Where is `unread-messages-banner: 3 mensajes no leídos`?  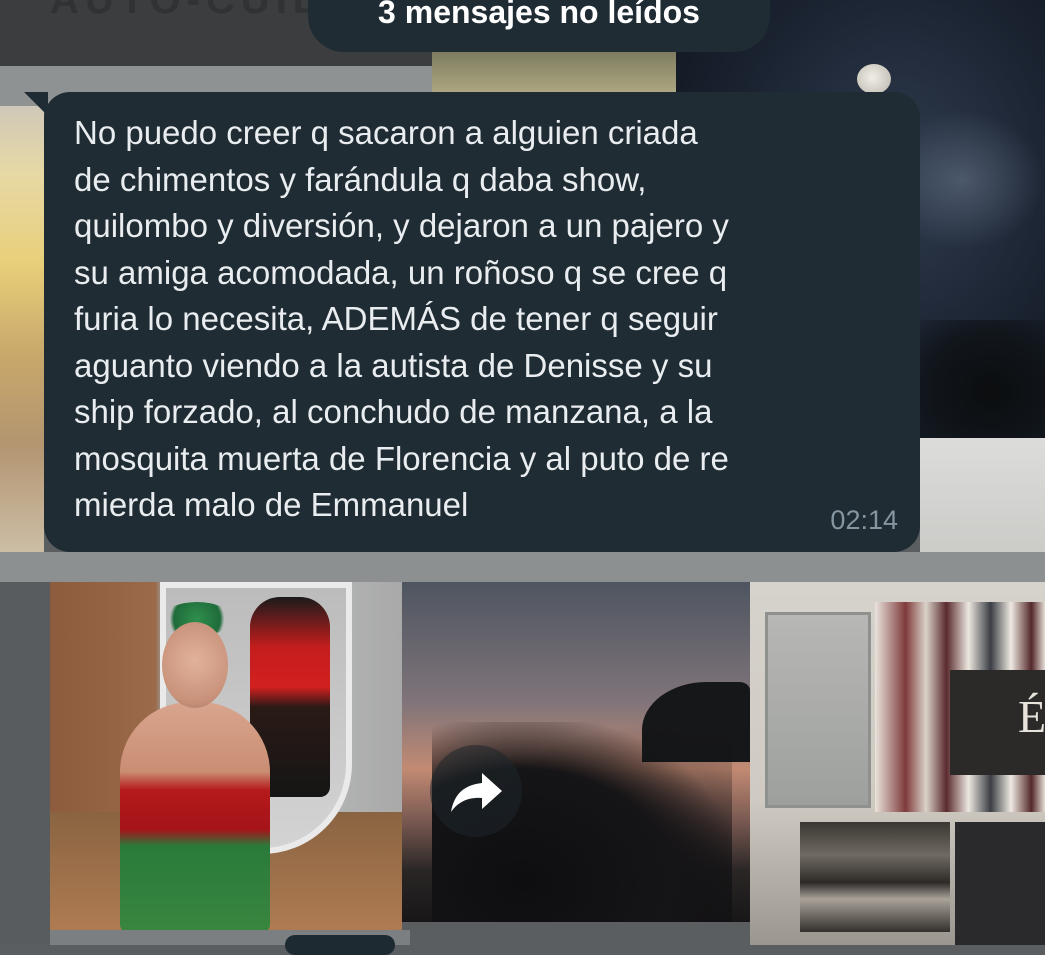
unread-messages-banner: 3 mensajes no leídos is located at coordinates (539, 26).